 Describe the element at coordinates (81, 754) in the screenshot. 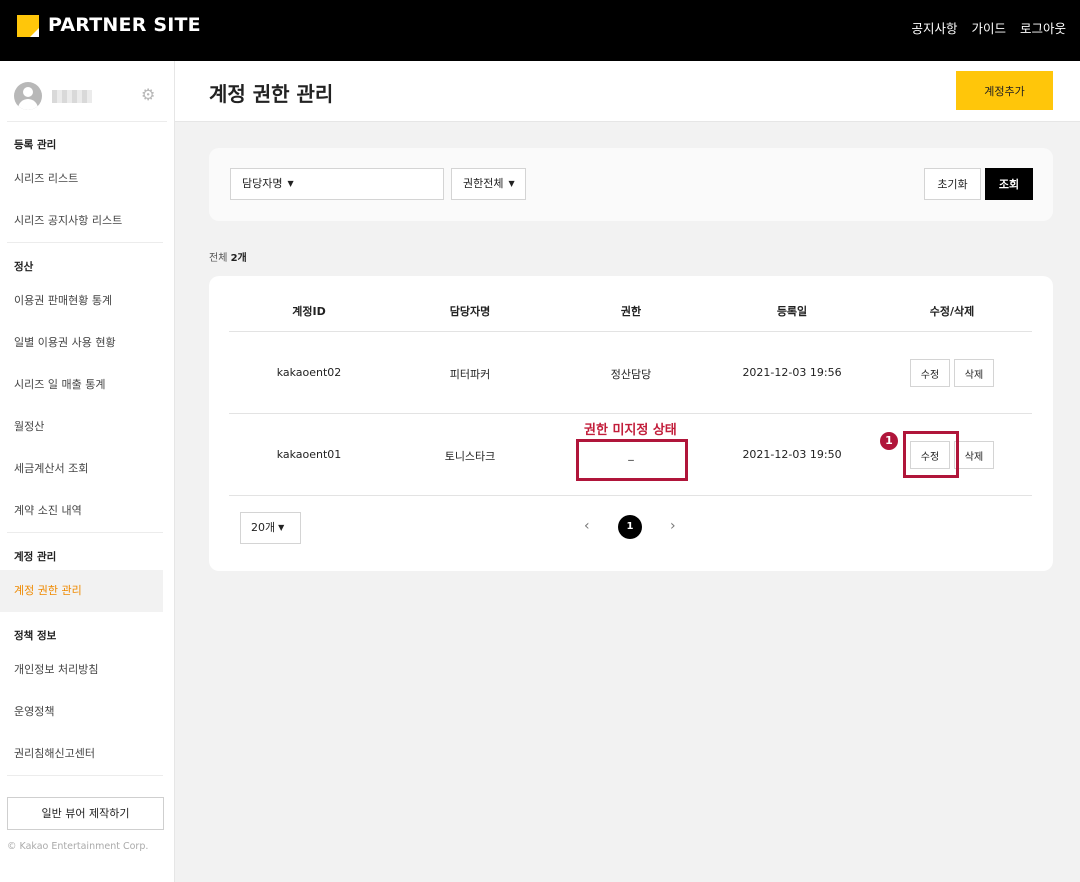

I see `sidebar-item-rights-report: 권리침해신고센터` at that location.